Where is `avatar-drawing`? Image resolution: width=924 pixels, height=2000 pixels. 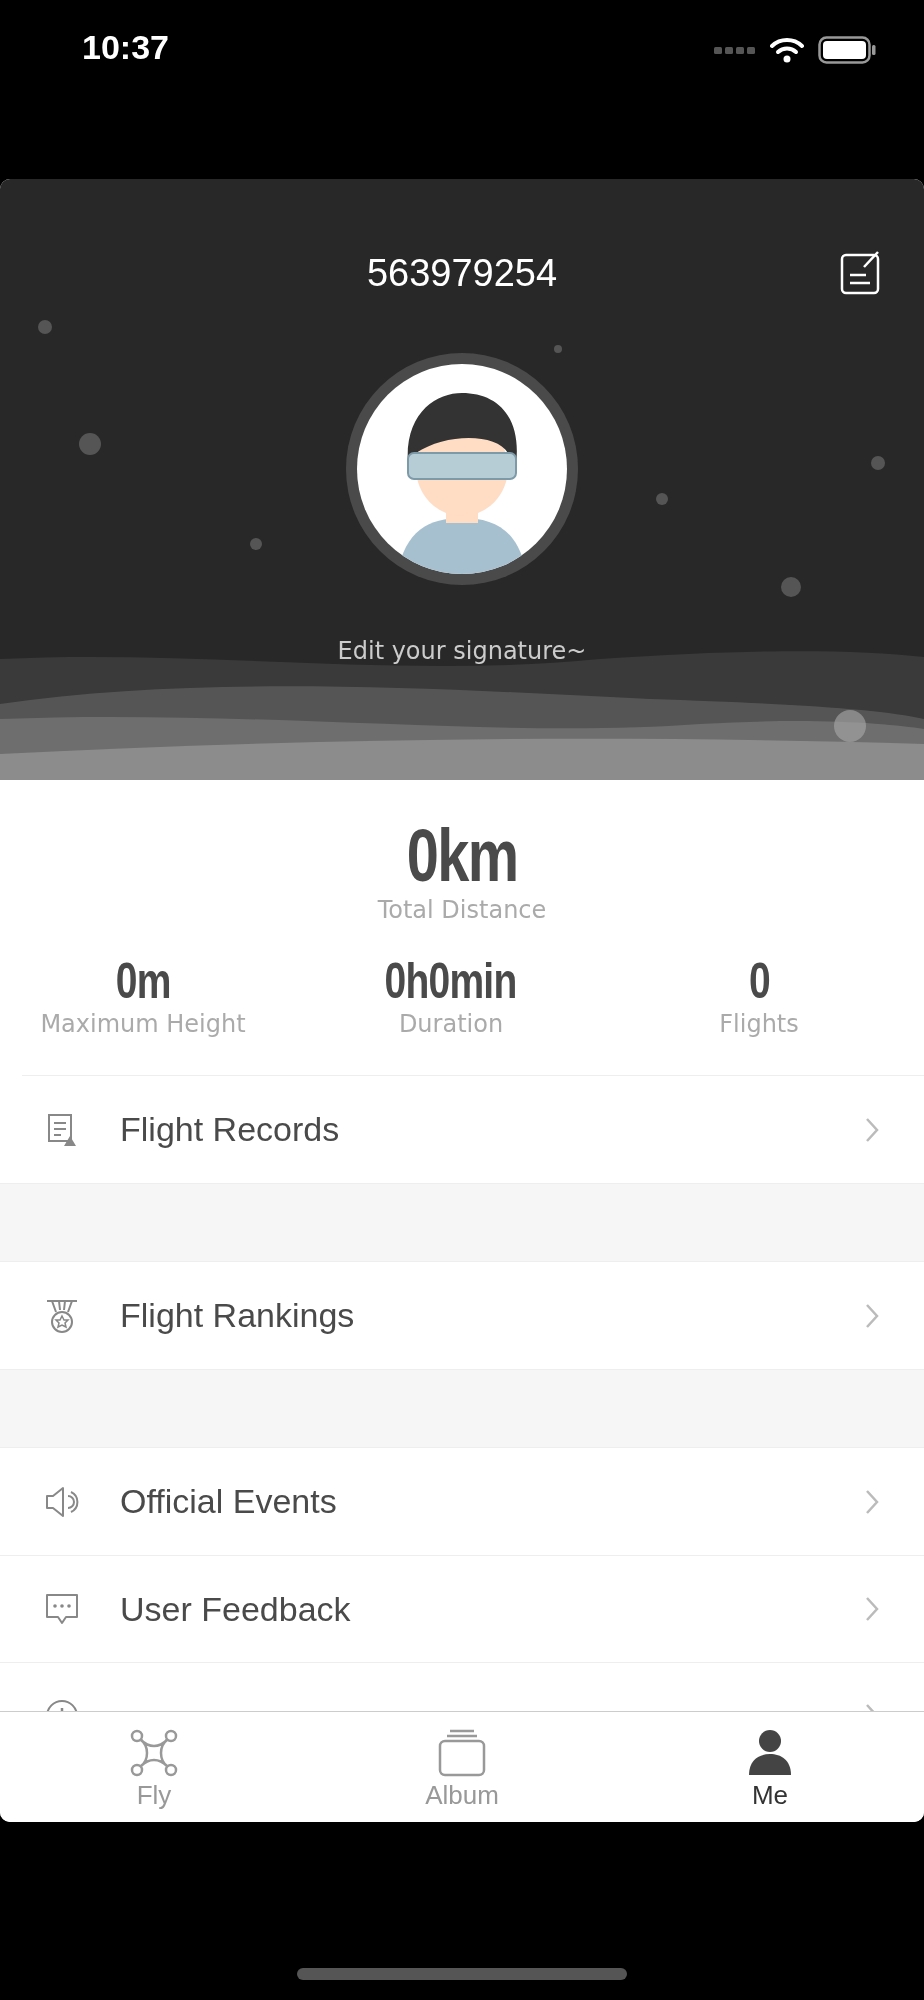 avatar-drawing is located at coordinates (462, 469).